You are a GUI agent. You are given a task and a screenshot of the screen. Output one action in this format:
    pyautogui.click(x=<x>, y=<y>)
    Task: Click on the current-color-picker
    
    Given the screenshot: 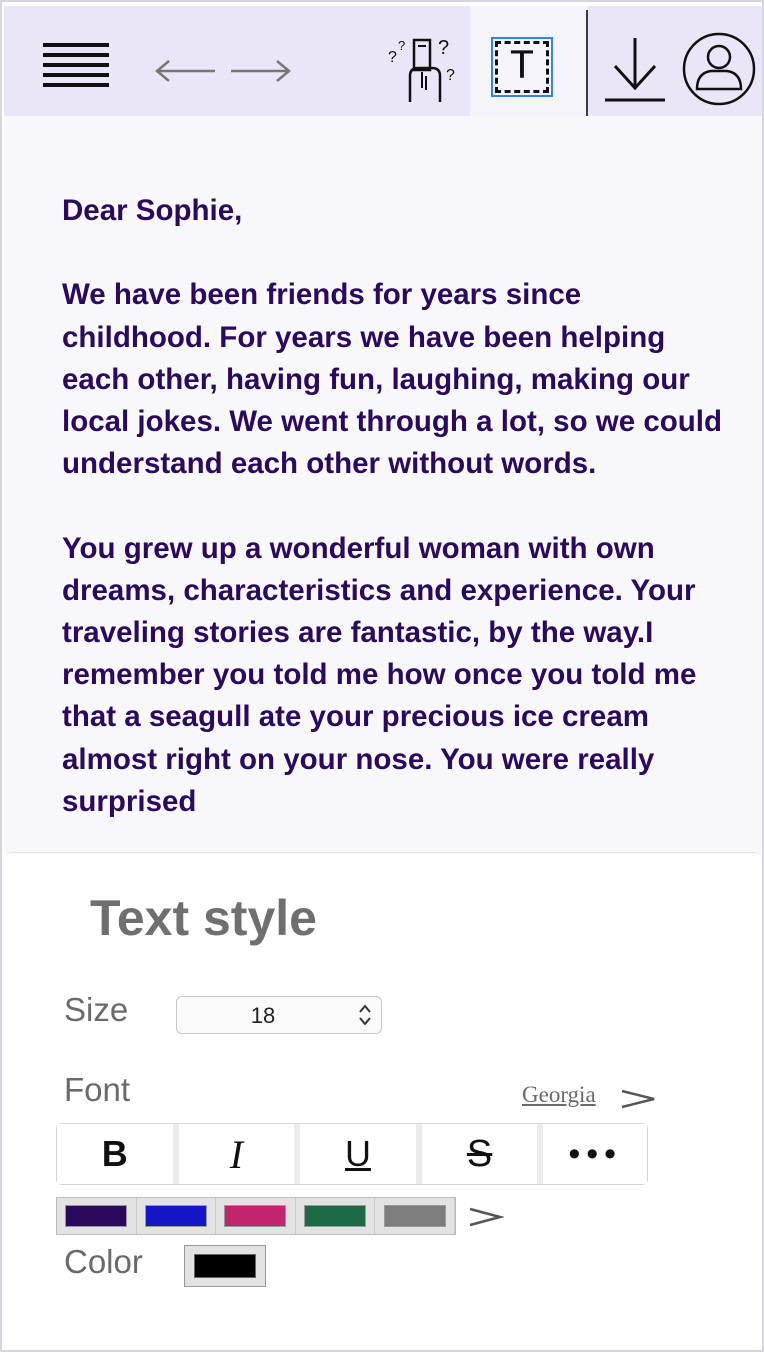 What is the action you would take?
    pyautogui.click(x=225, y=1266)
    